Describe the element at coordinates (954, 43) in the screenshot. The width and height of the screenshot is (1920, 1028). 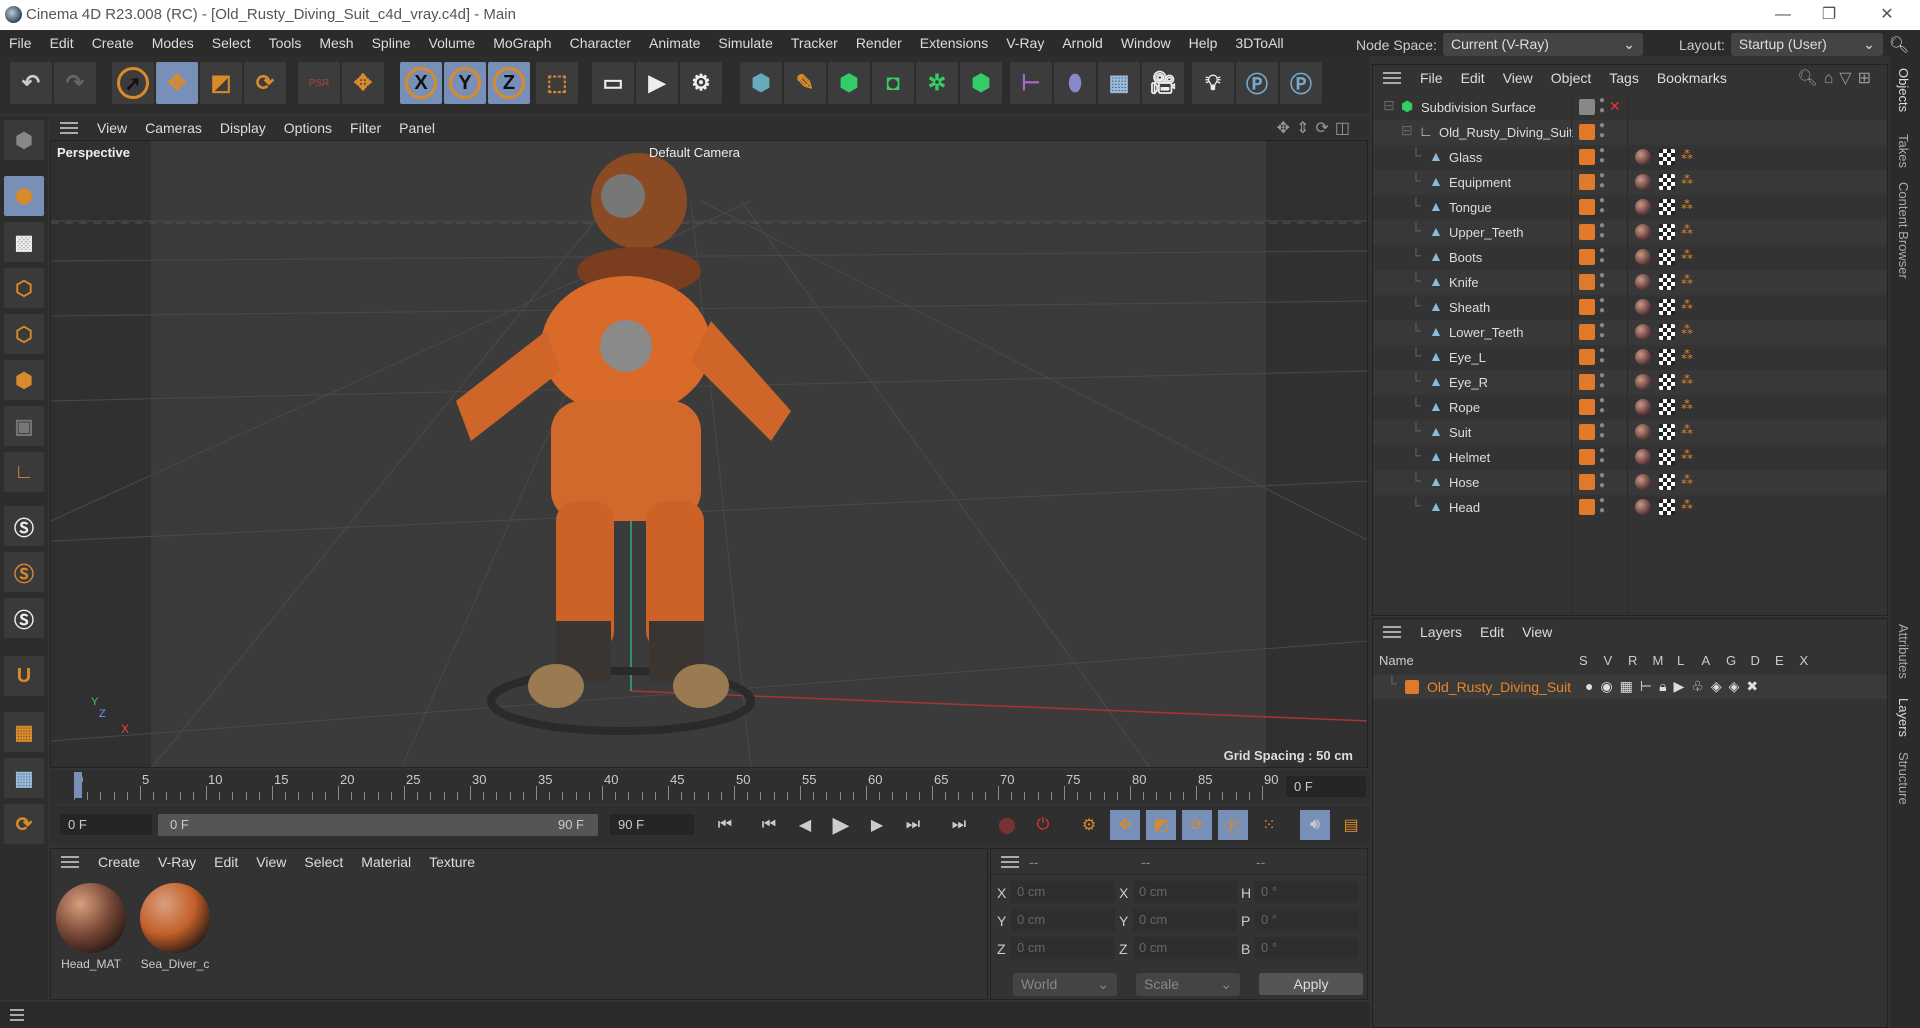
I see `menu-extensions: Extensions` at that location.